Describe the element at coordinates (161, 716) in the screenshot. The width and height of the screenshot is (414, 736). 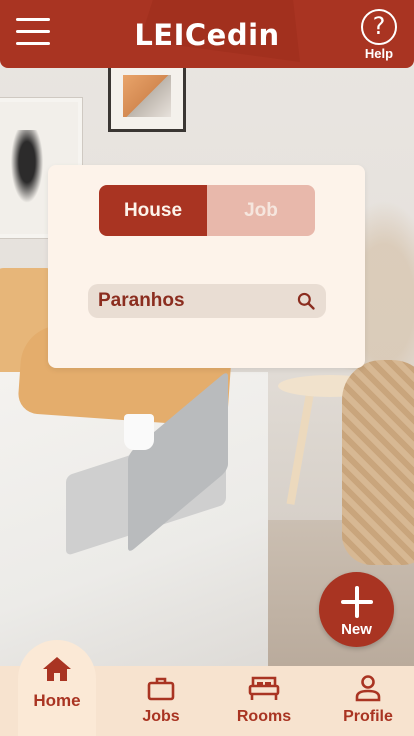
I see `nav-label-jobs: Jobs` at that location.